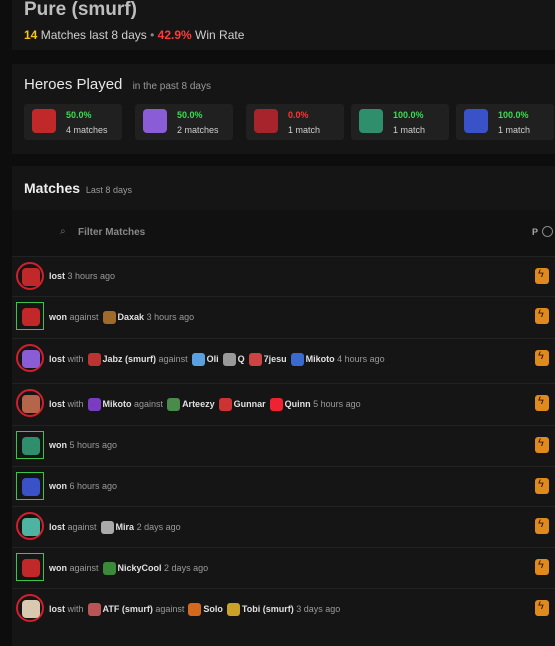 The width and height of the screenshot is (555, 646). What do you see at coordinates (83, 445) in the screenshot?
I see `match-summary: won 5 hours ago` at bounding box center [83, 445].